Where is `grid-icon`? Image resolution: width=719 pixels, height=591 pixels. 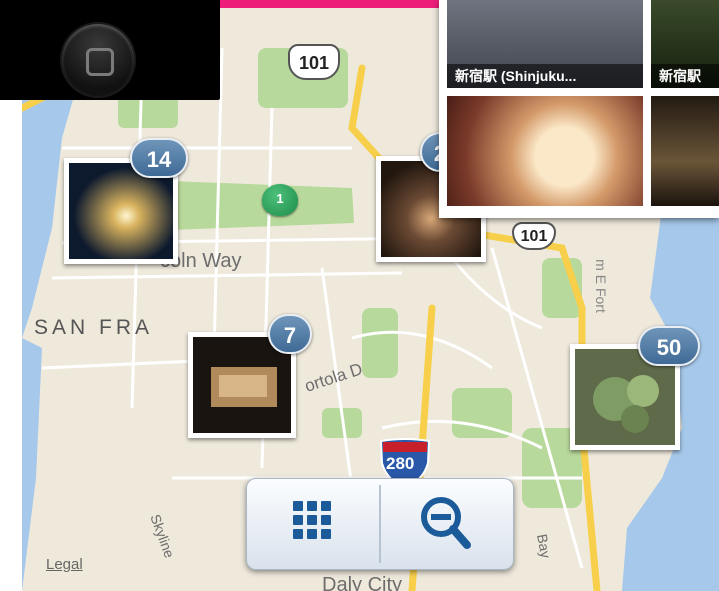 grid-icon is located at coordinates (312, 520).